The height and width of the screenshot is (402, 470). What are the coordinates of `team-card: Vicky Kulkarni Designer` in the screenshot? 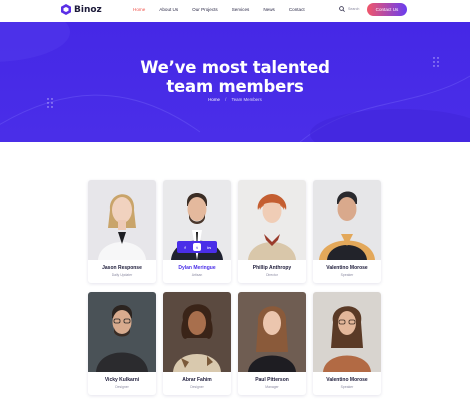 It's located at (122, 343).